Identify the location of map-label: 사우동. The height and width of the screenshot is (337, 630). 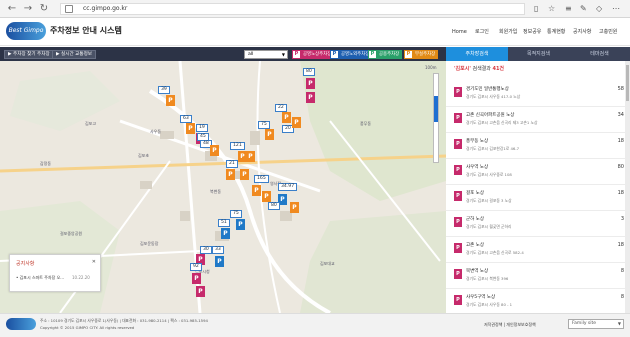
(156, 131).